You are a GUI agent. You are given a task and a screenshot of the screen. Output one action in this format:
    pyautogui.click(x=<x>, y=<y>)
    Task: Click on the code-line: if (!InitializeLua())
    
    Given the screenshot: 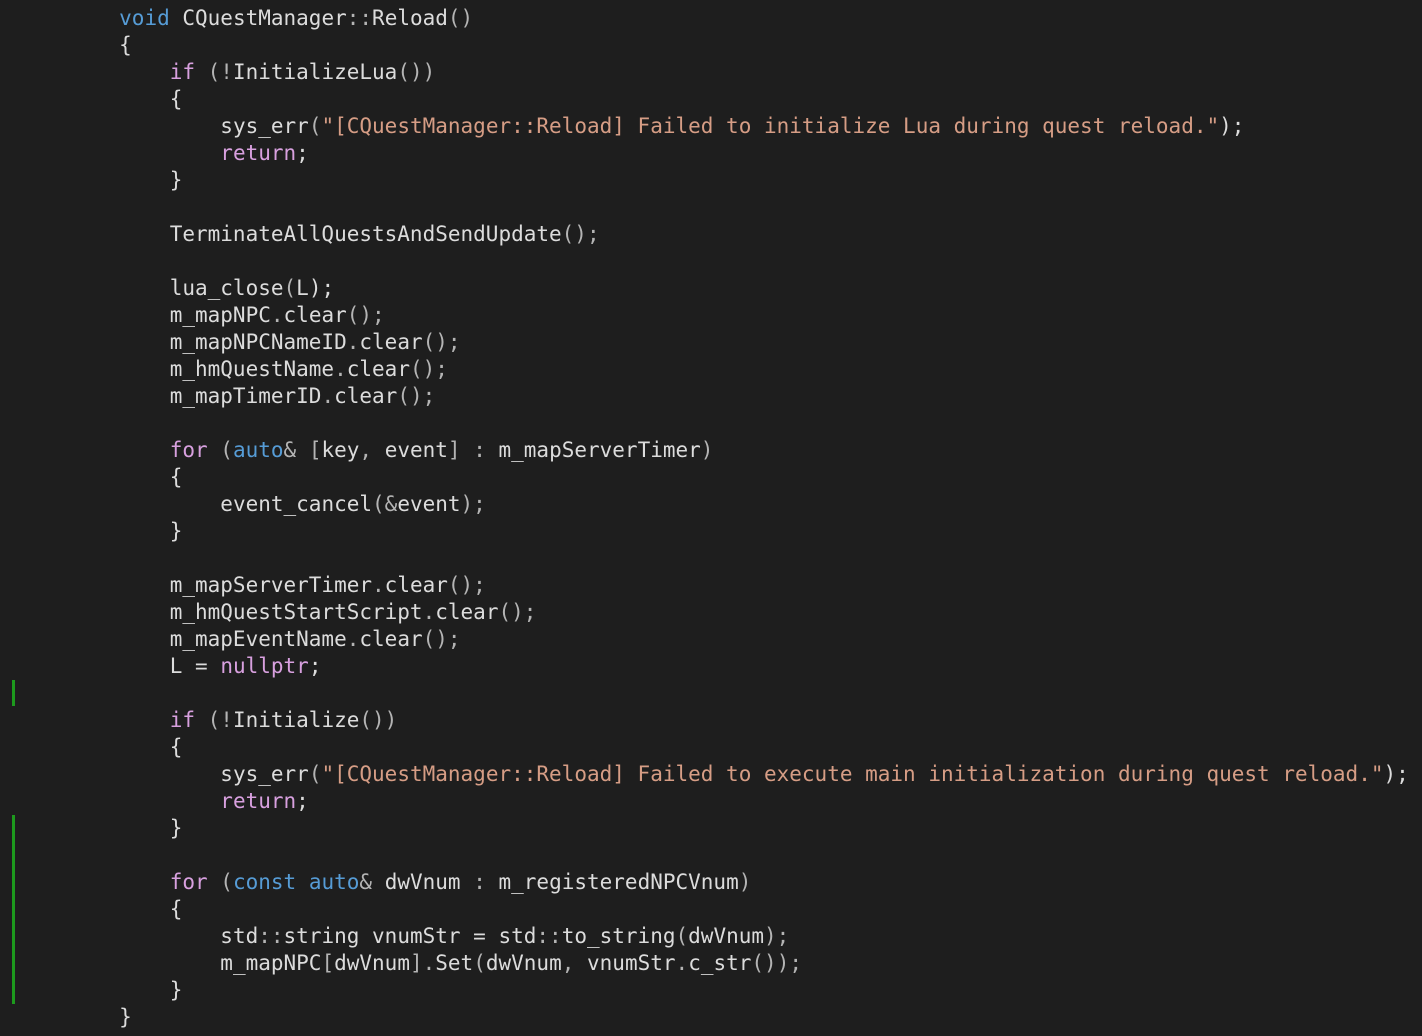 What is the action you would take?
    pyautogui.click(x=713, y=72)
    